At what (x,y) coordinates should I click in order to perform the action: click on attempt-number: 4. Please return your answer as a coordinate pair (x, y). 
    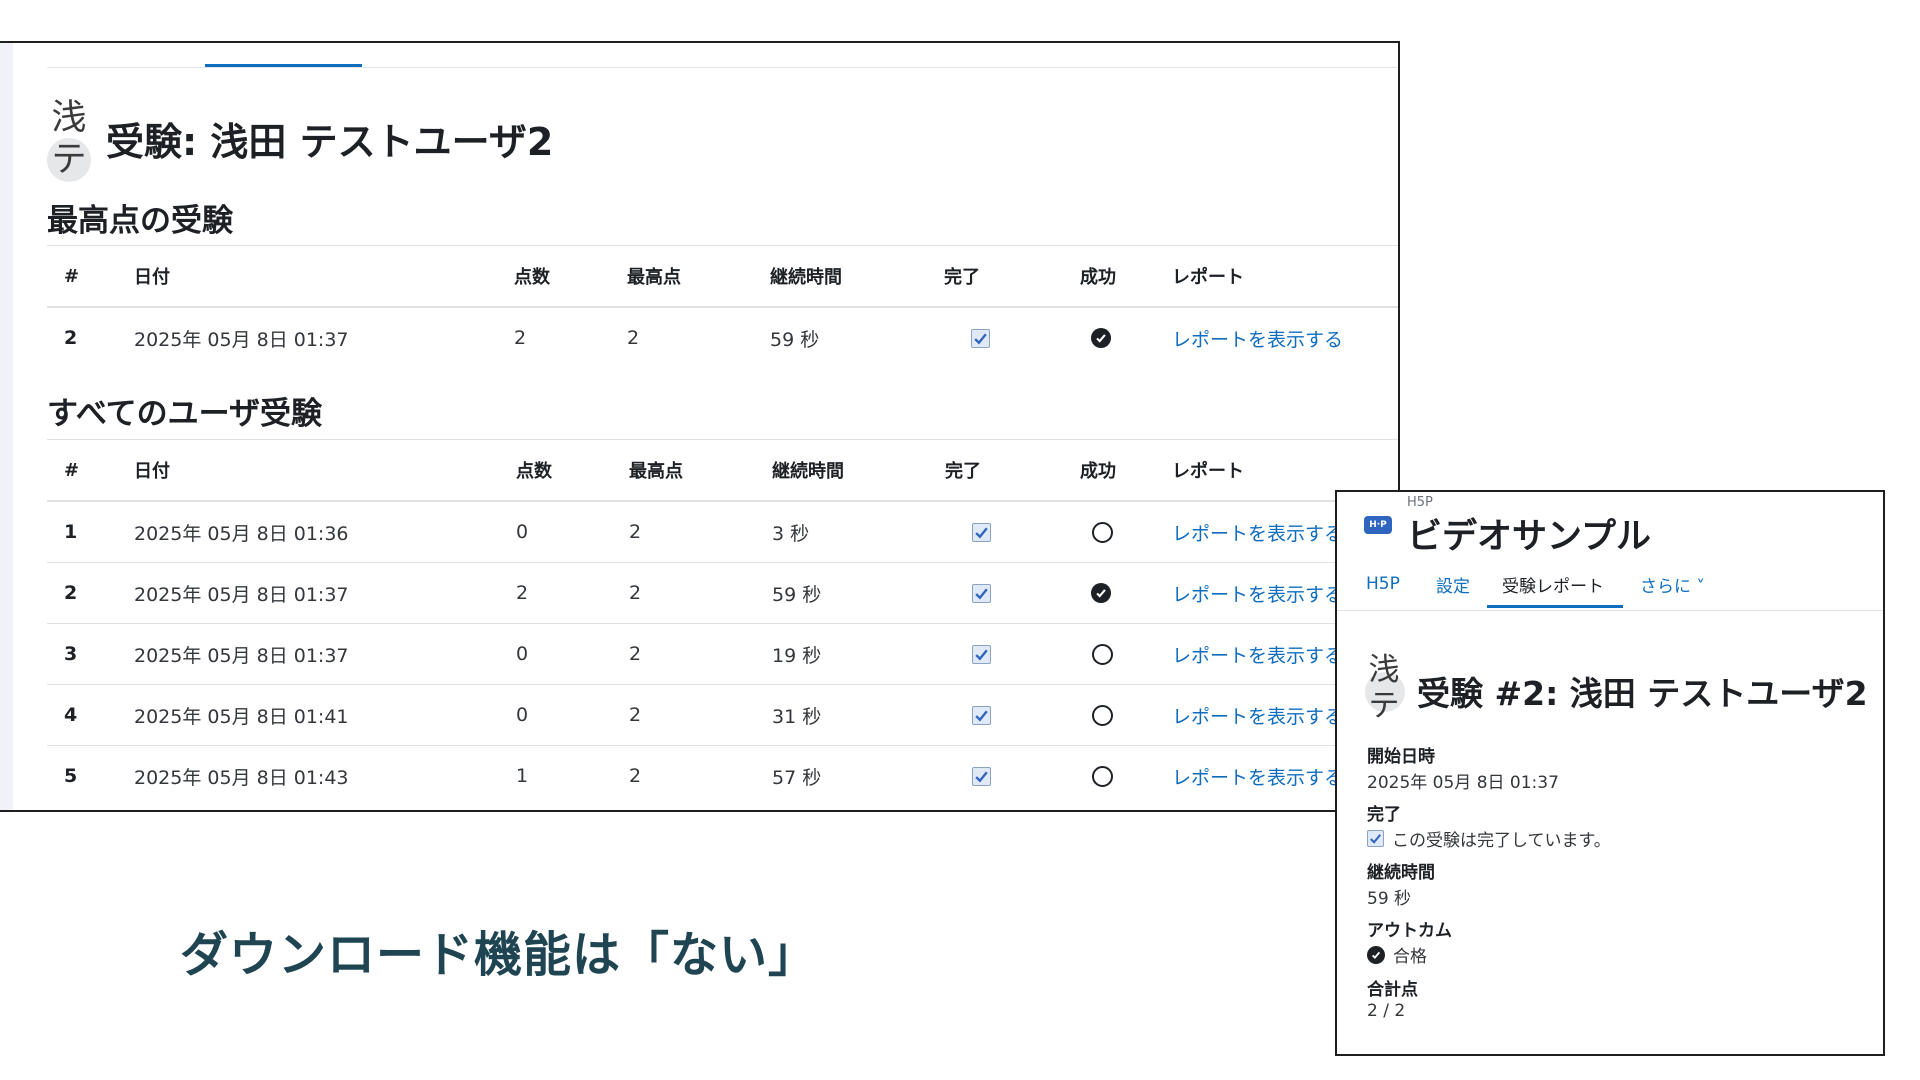
    Looking at the image, I should click on (71, 715).